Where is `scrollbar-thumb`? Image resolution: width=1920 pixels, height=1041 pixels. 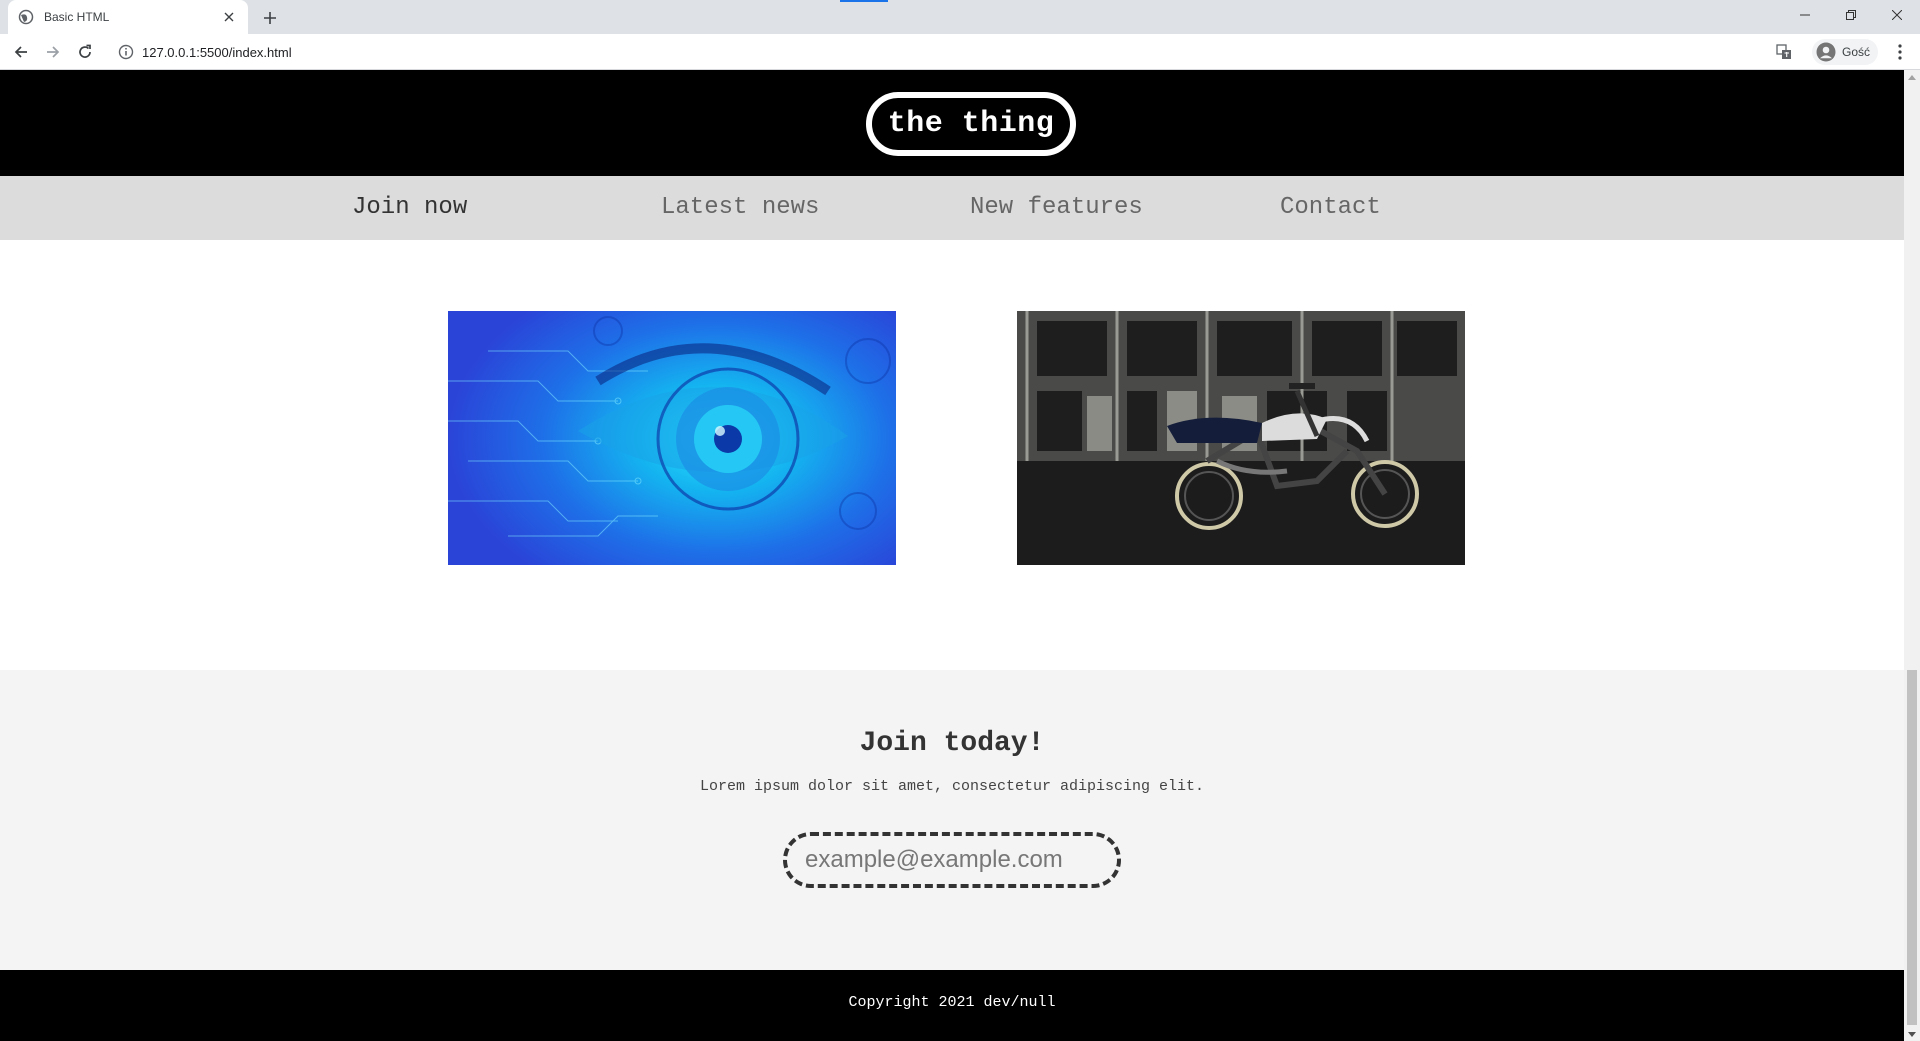
scrollbar-thumb is located at coordinates (1912, 847).